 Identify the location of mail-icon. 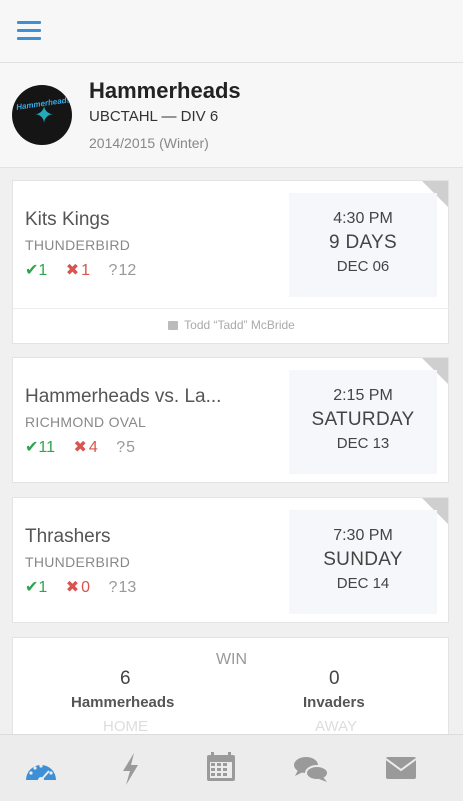
(401, 768).